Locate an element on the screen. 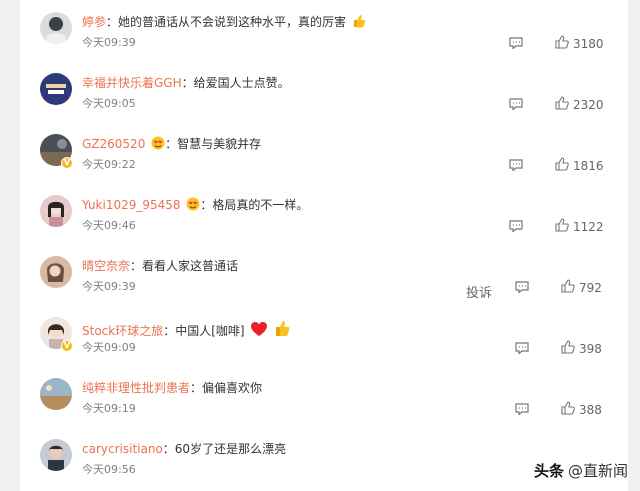 This screenshot has height=491, width=640. comment-item: 晴空奈奈：看看人家这普通话 今天09:39 792 is located at coordinates (324, 274).